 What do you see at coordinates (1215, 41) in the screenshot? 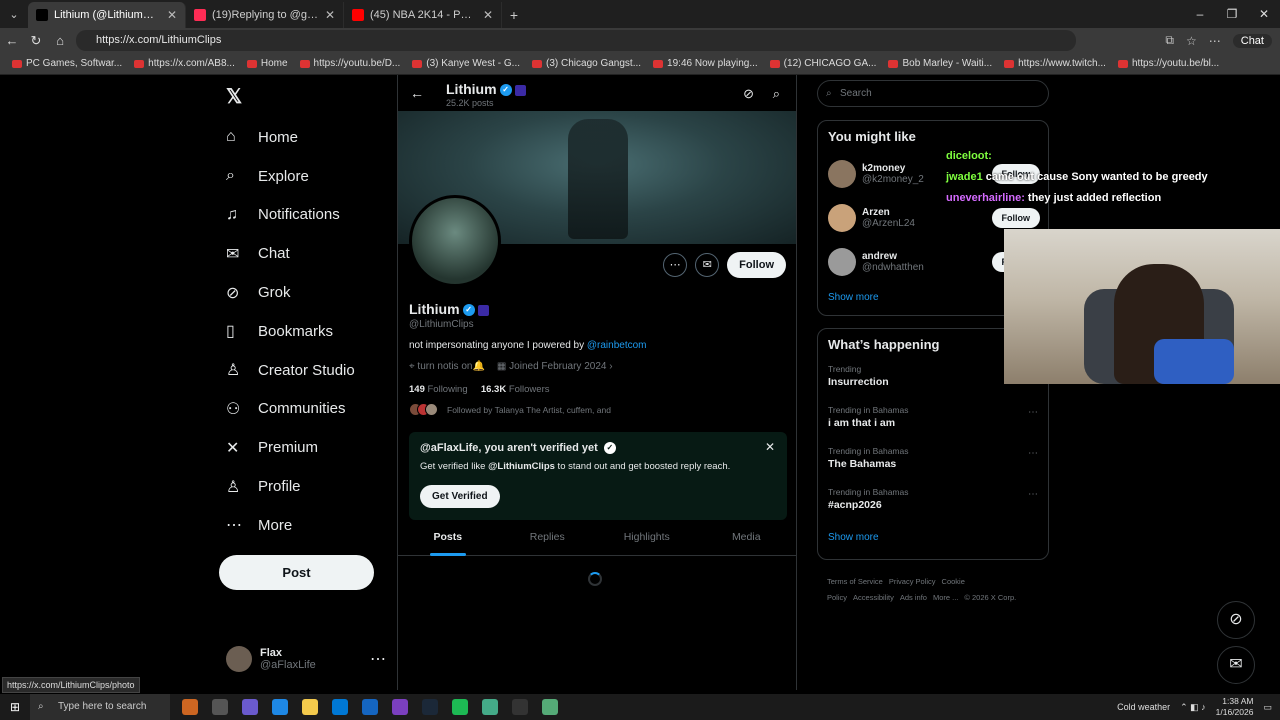
I see `settings-icon: ⋯` at bounding box center [1215, 41].